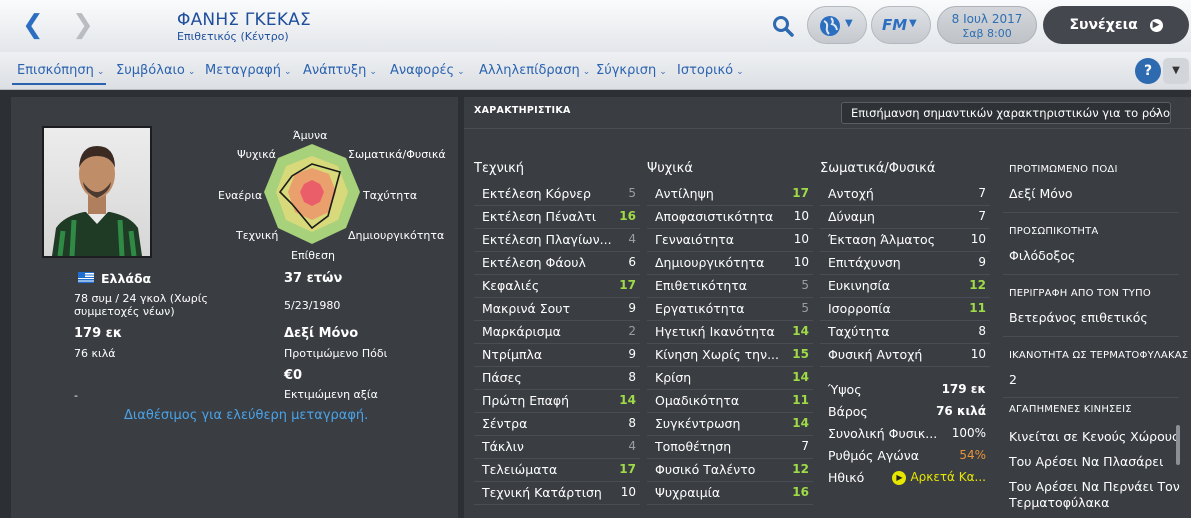 This screenshot has width=1191, height=518. I want to click on attribute-row: Εκτέλεση Πλαγίων... 4, so click(557, 239).